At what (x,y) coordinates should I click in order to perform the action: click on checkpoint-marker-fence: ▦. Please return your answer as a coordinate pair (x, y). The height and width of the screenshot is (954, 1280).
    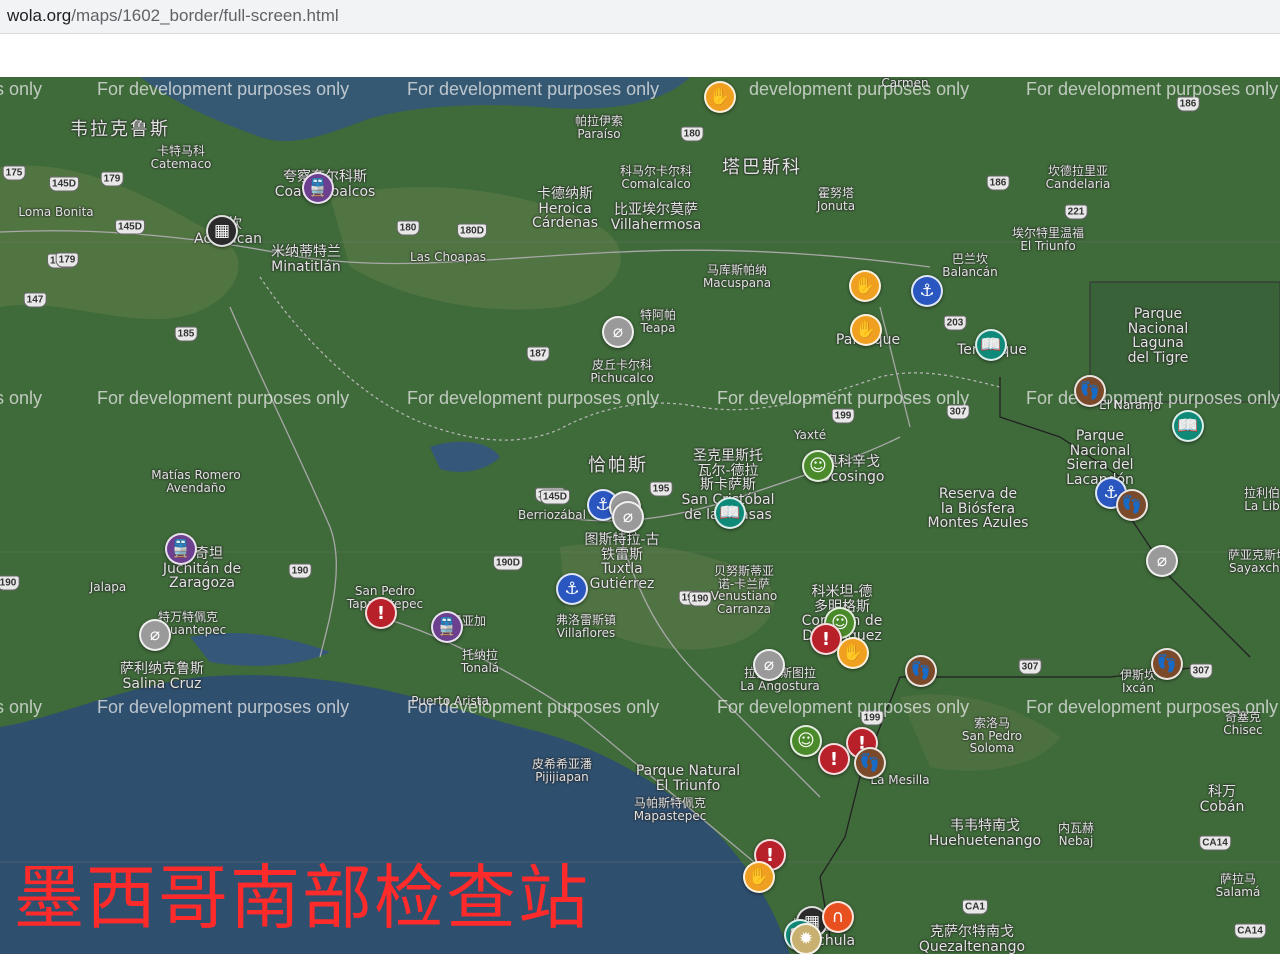
    Looking at the image, I should click on (222, 231).